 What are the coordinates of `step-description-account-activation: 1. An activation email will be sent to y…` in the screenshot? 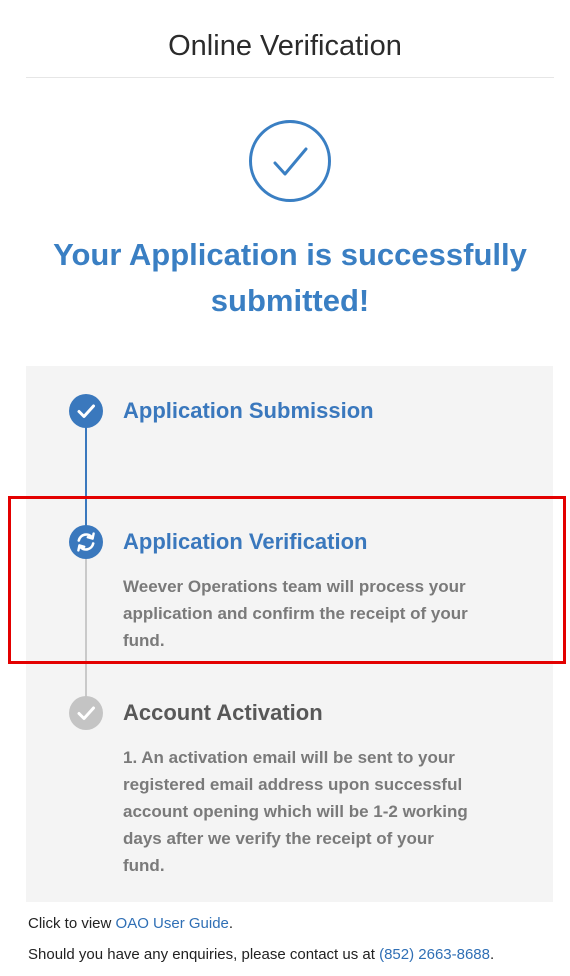 It's located at (333, 811).